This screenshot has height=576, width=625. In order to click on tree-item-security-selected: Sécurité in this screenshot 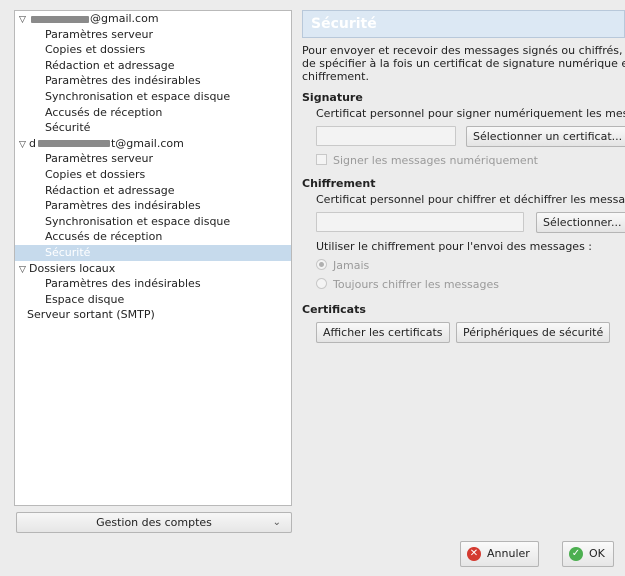, I will do `click(153, 252)`.